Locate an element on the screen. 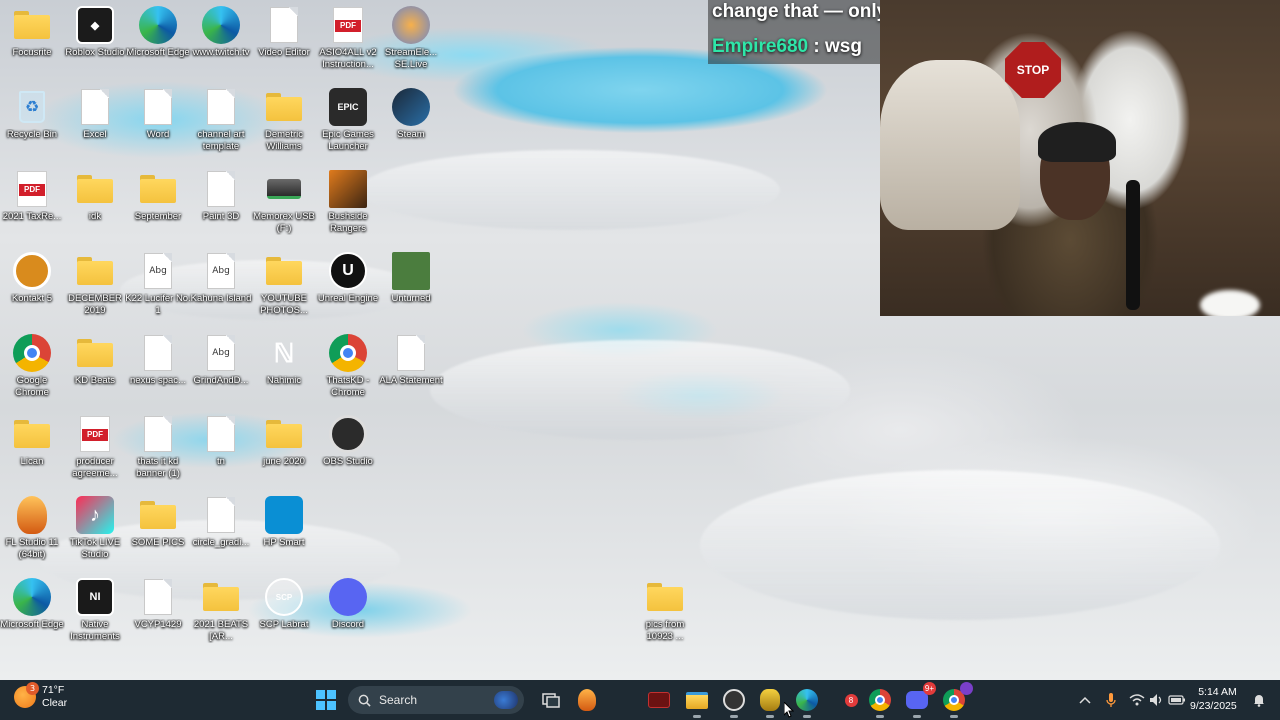 The image size is (1280, 720). desktop-icon: SOME PICS is located at coordinates (158, 532).